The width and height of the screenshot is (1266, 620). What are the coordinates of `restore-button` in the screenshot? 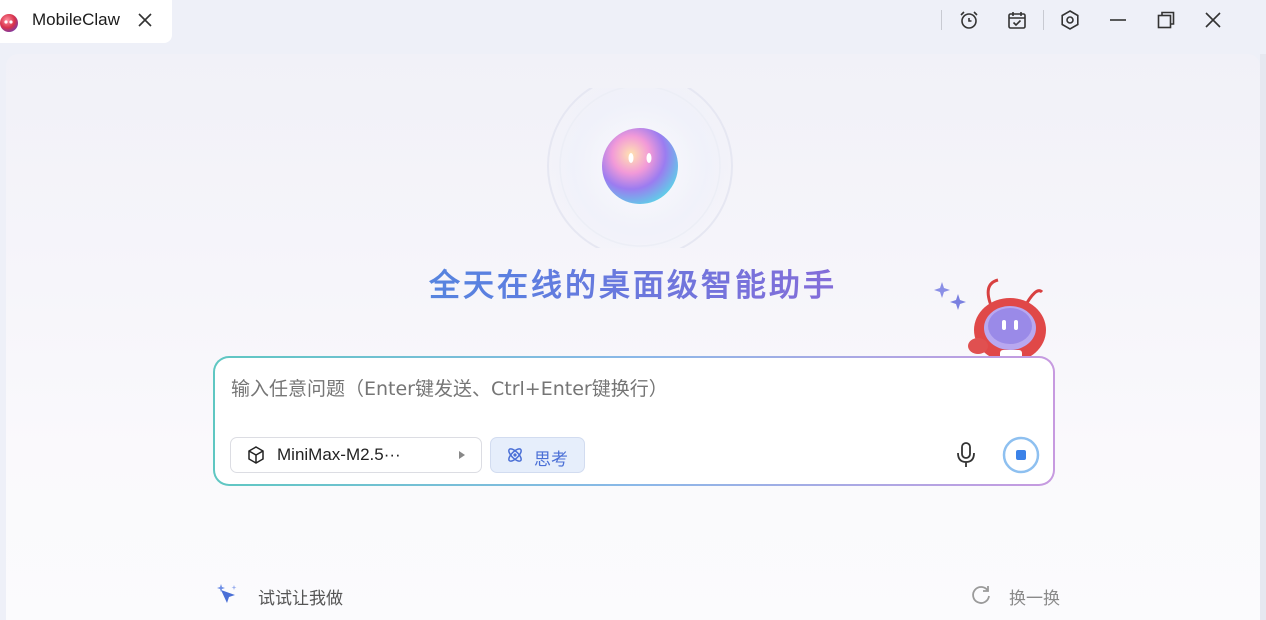 It's located at (1166, 20).